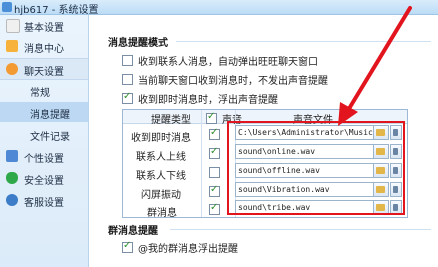 This screenshot has width=438, height=267. I want to click on sidebar-item-general: 常规, so click(44, 90).